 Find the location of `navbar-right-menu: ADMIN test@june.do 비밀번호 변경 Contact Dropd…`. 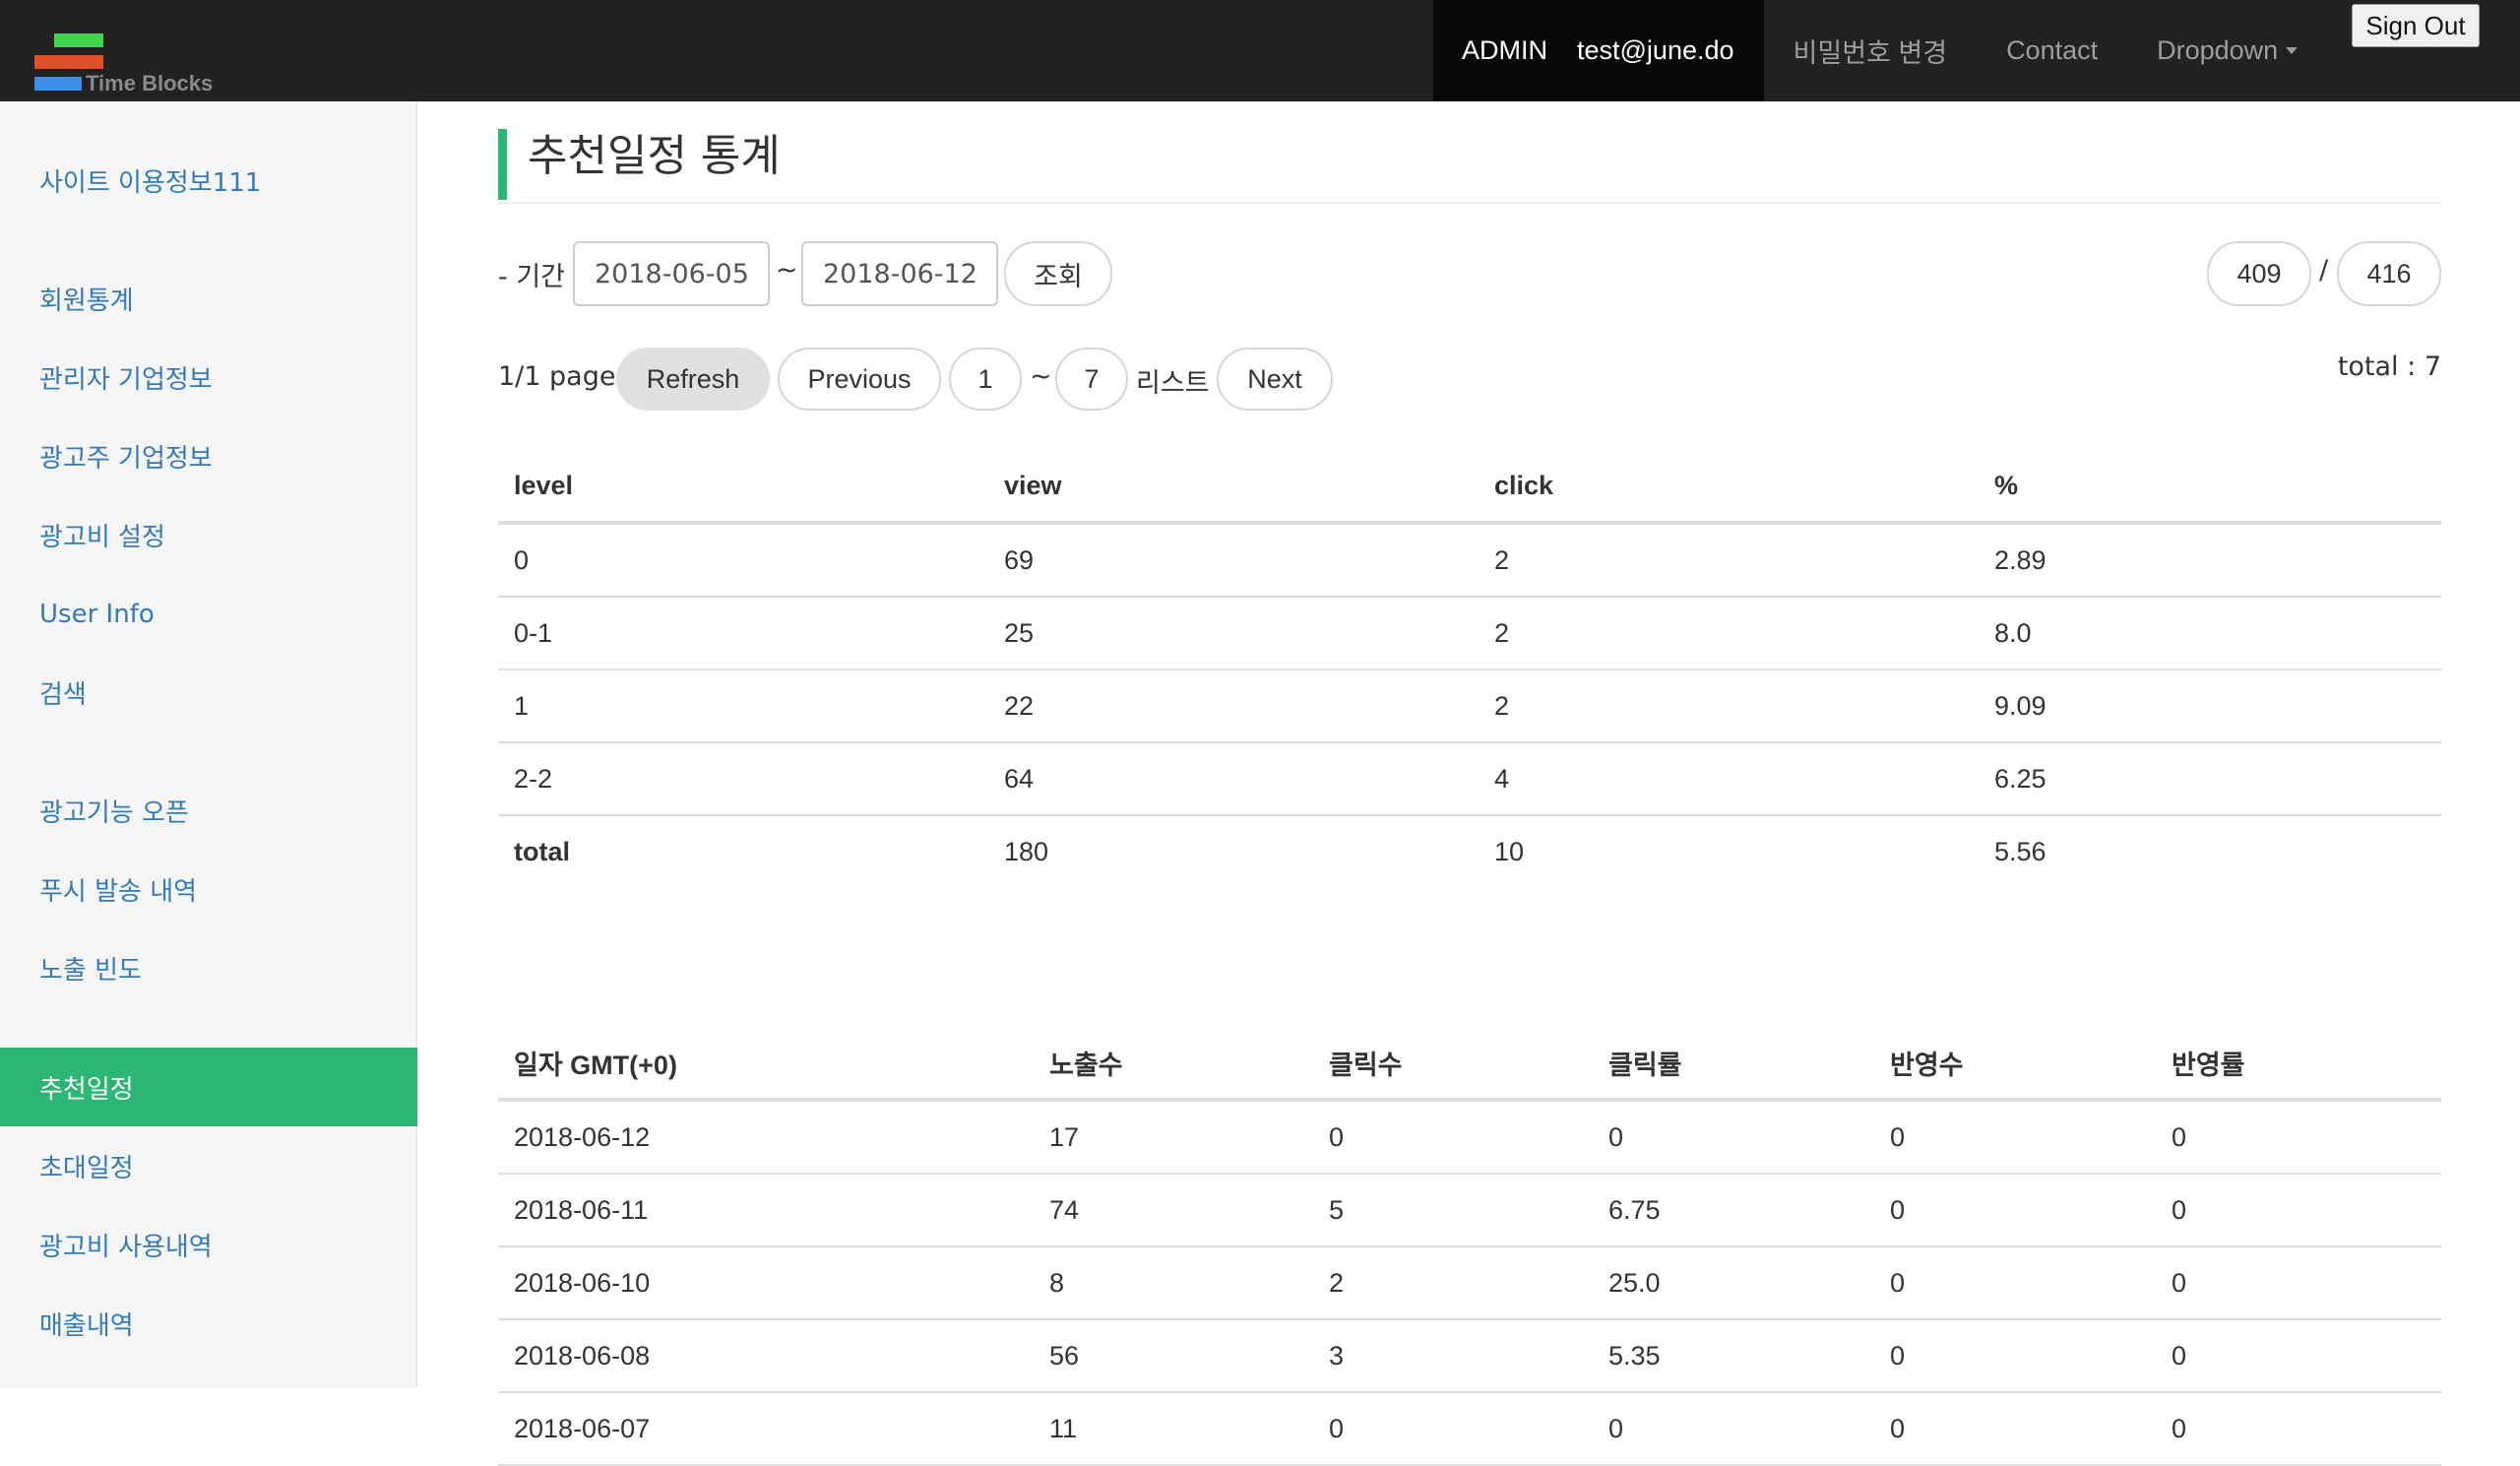

navbar-right-menu: ADMIN test@june.do 비밀번호 변경 Contact Dropd… is located at coordinates (1880, 51).